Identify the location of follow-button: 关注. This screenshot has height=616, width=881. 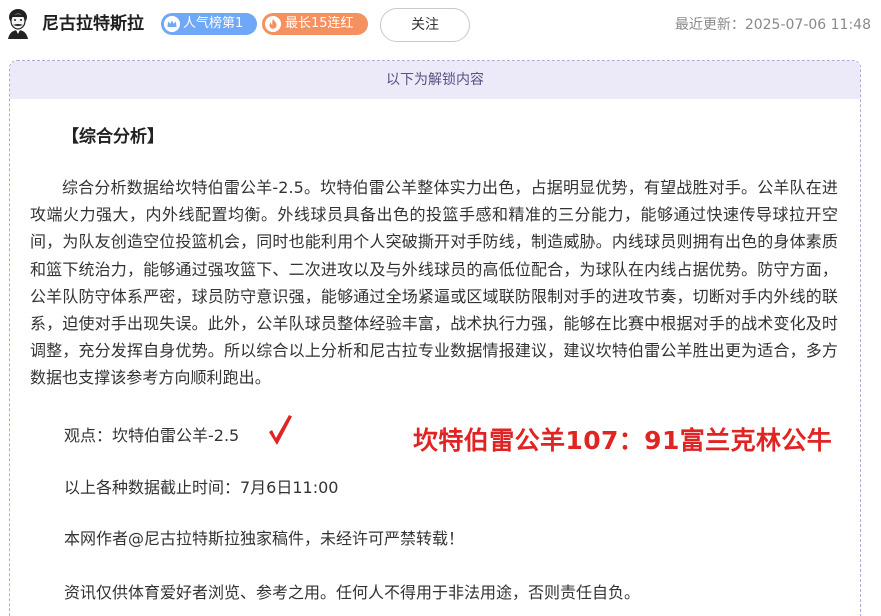
(425, 25).